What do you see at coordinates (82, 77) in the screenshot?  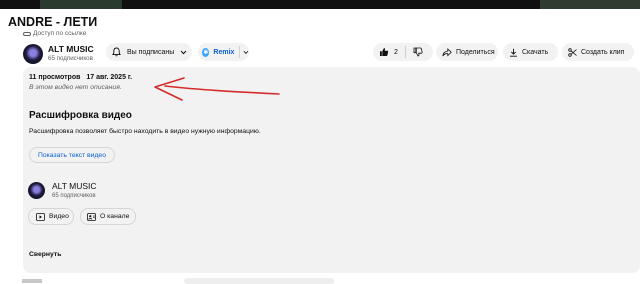 I see `view-date-line: 11 просмотров 17 авг. 2025 г.` at bounding box center [82, 77].